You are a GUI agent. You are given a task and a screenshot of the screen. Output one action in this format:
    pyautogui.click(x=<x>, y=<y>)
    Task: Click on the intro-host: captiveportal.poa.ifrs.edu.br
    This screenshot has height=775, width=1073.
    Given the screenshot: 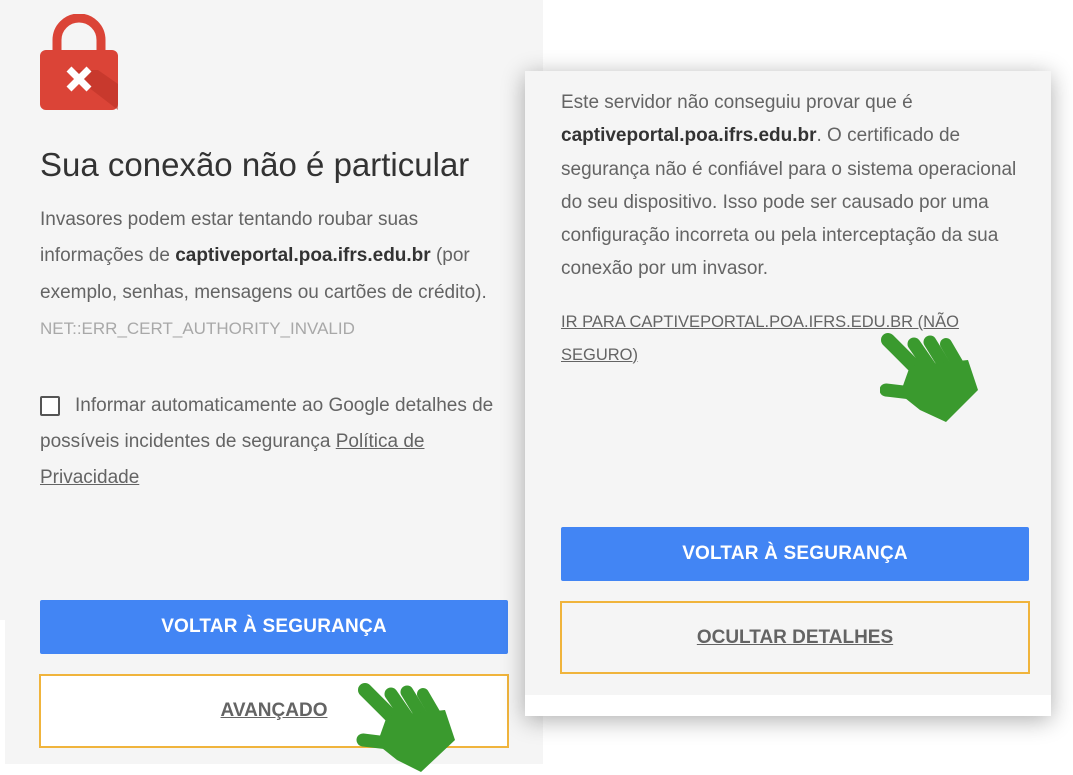 What is the action you would take?
    pyautogui.click(x=303, y=256)
    